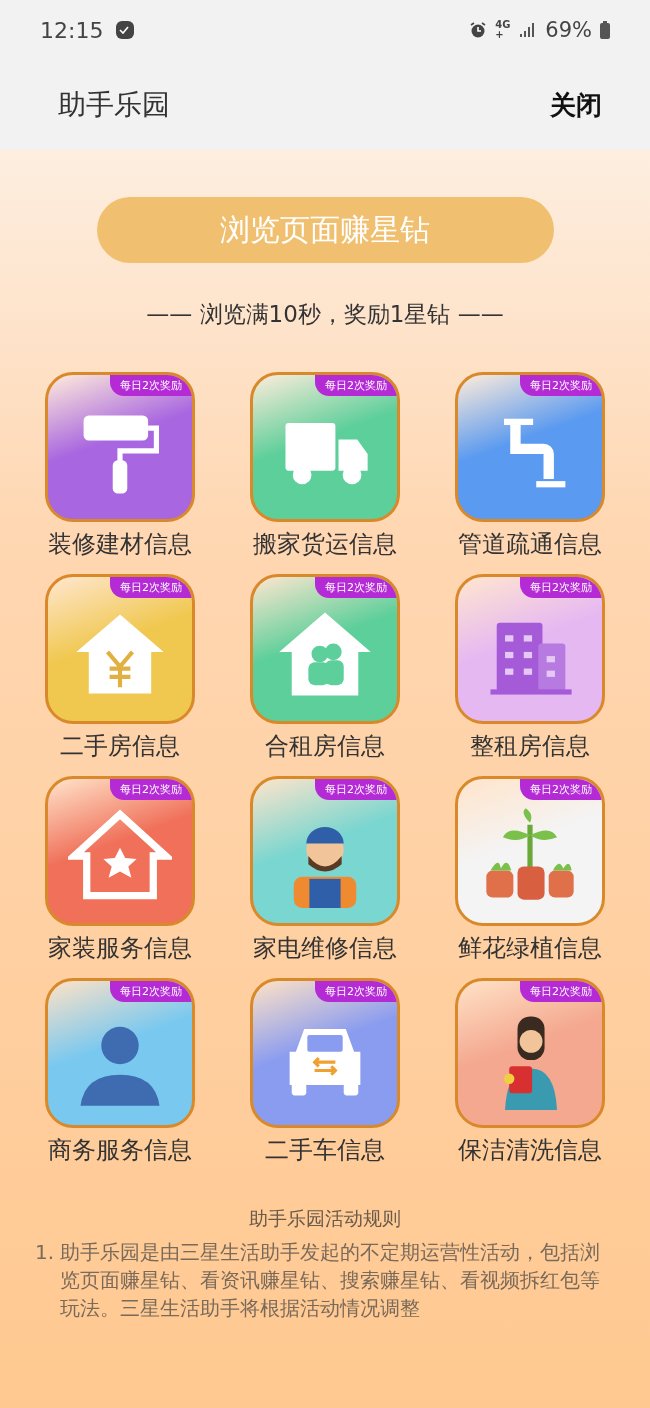 The height and width of the screenshot is (1408, 650). Describe the element at coordinates (576, 105) in the screenshot. I see `close-button: 关闭` at that location.